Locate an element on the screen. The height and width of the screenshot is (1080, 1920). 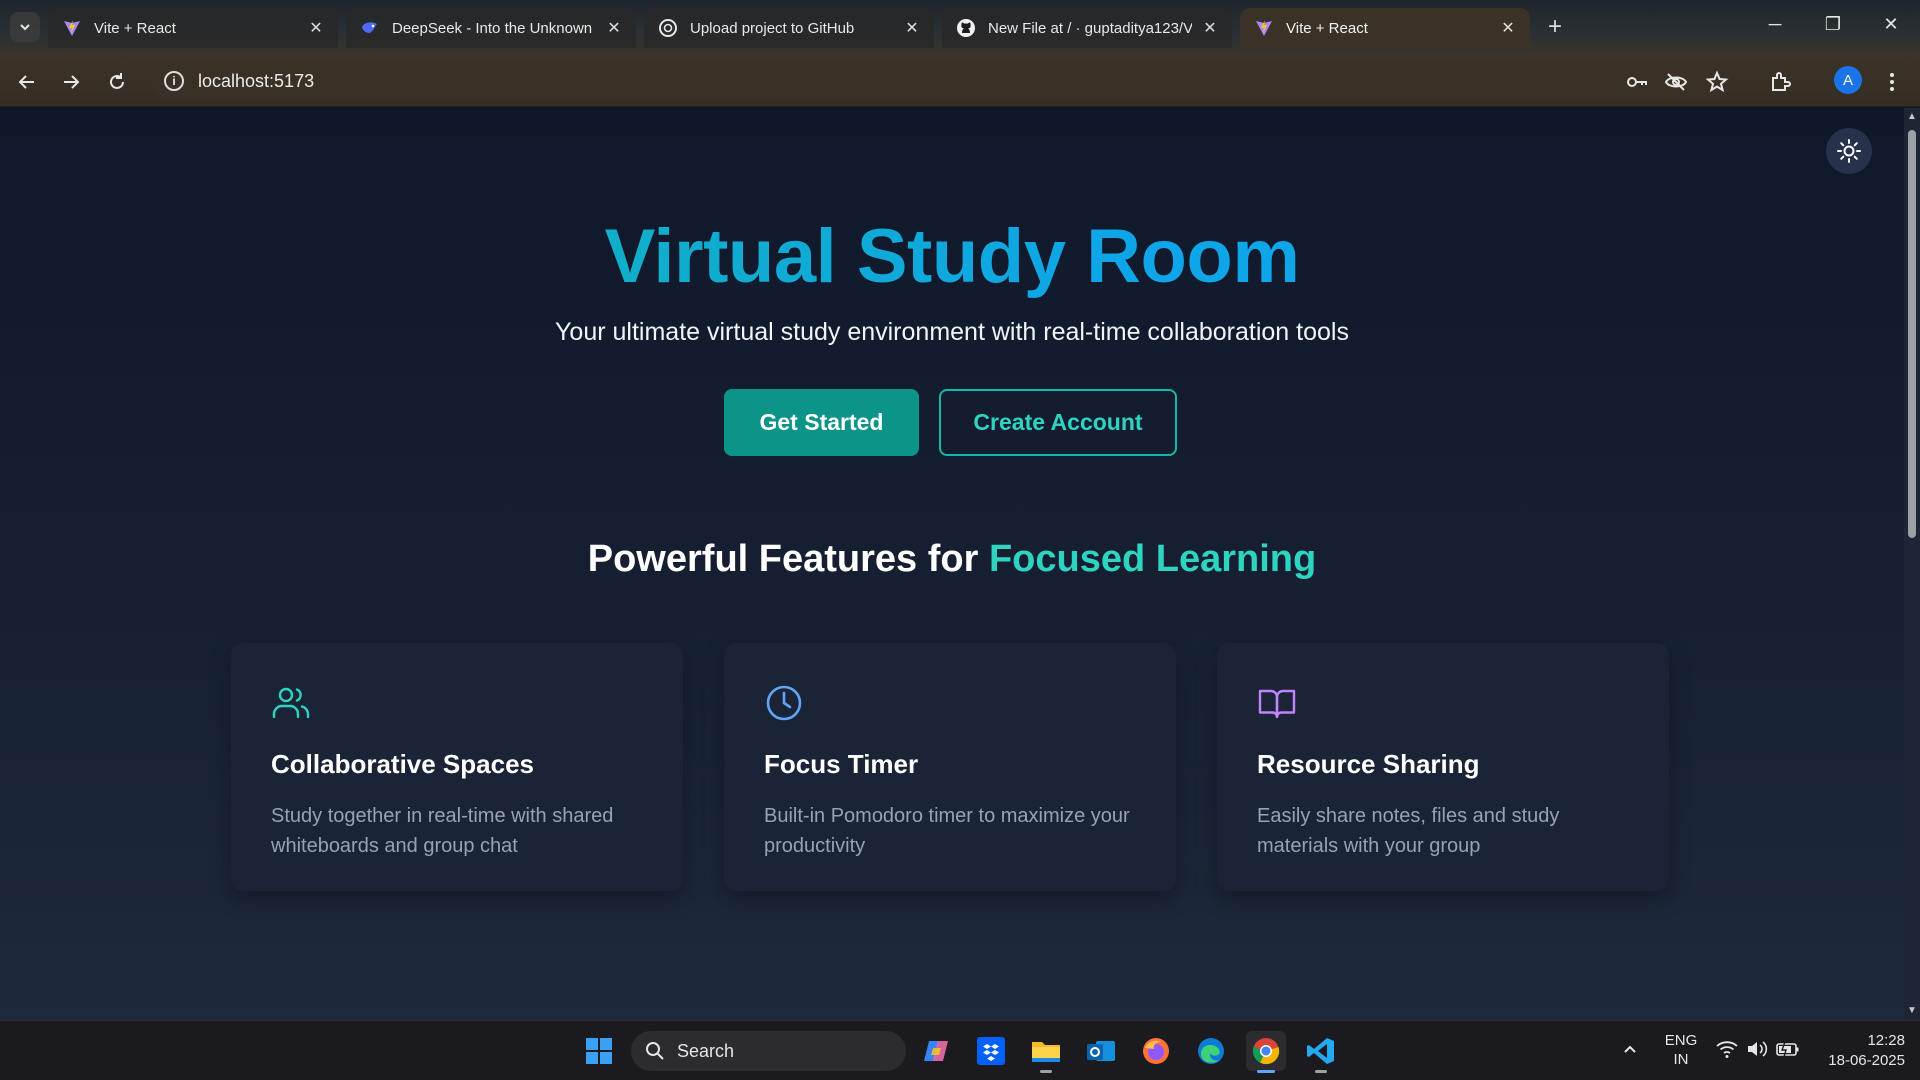
close-window-button: ✕ is located at coordinates (1891, 24).